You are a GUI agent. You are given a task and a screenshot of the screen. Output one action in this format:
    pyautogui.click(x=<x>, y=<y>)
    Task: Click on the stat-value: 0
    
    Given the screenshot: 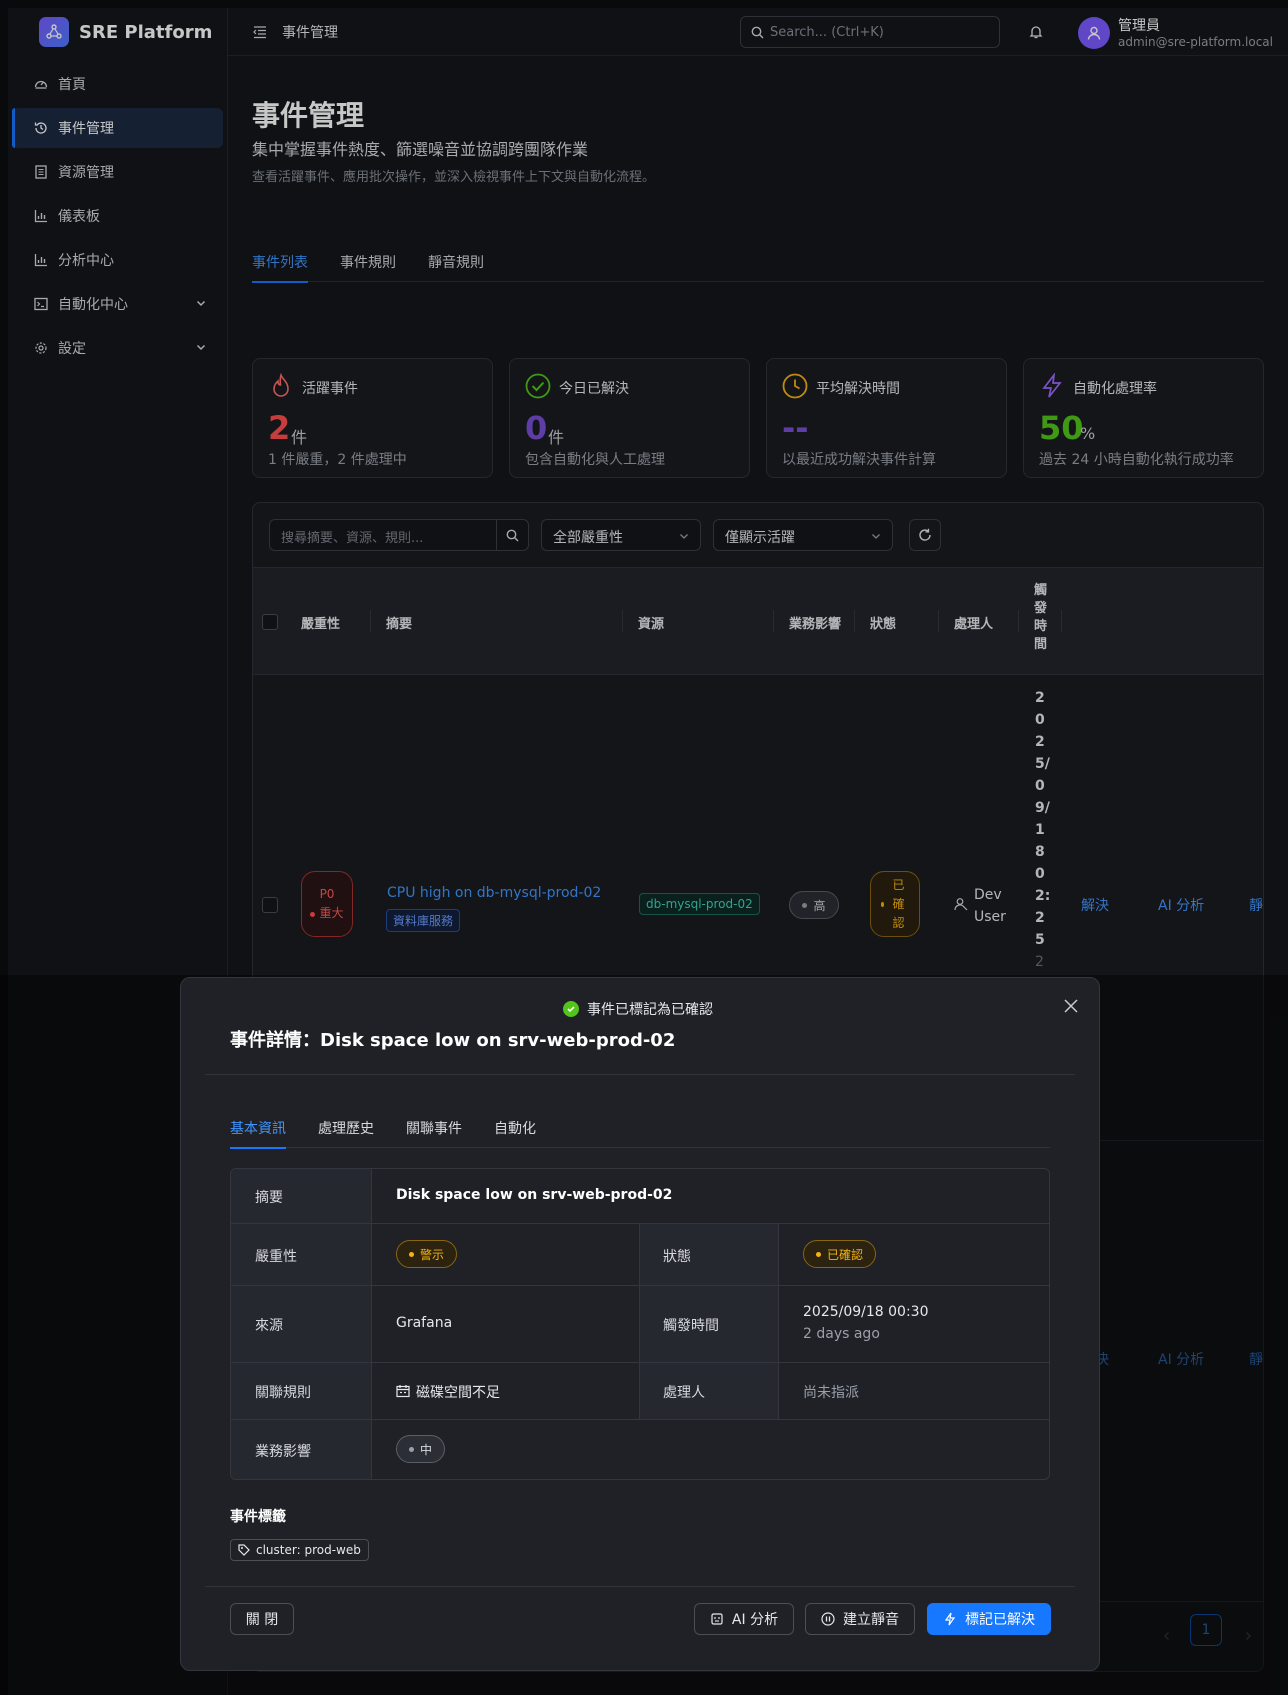 What is the action you would take?
    pyautogui.click(x=536, y=428)
    